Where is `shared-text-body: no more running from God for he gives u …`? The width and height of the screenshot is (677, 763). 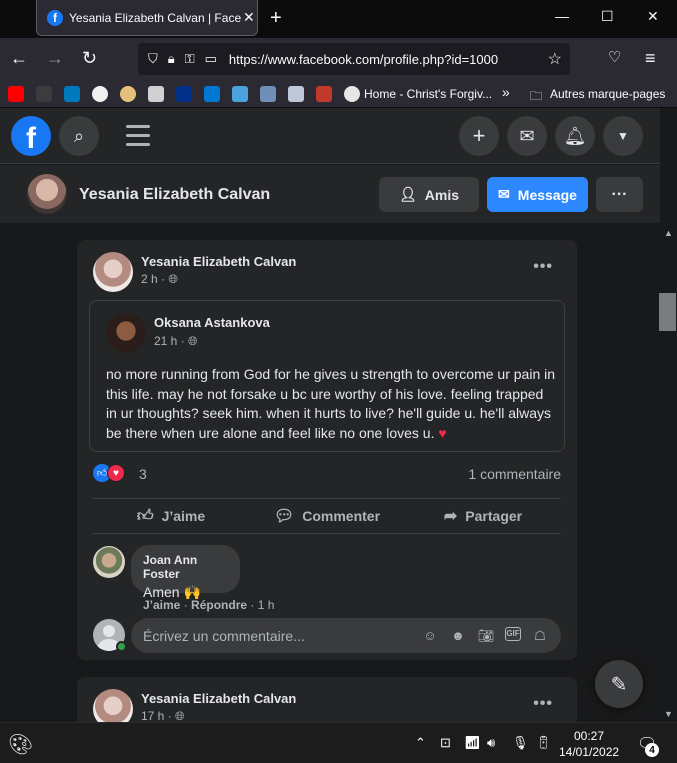
shared-text-body: no more running from God for he gives u … is located at coordinates (331, 403).